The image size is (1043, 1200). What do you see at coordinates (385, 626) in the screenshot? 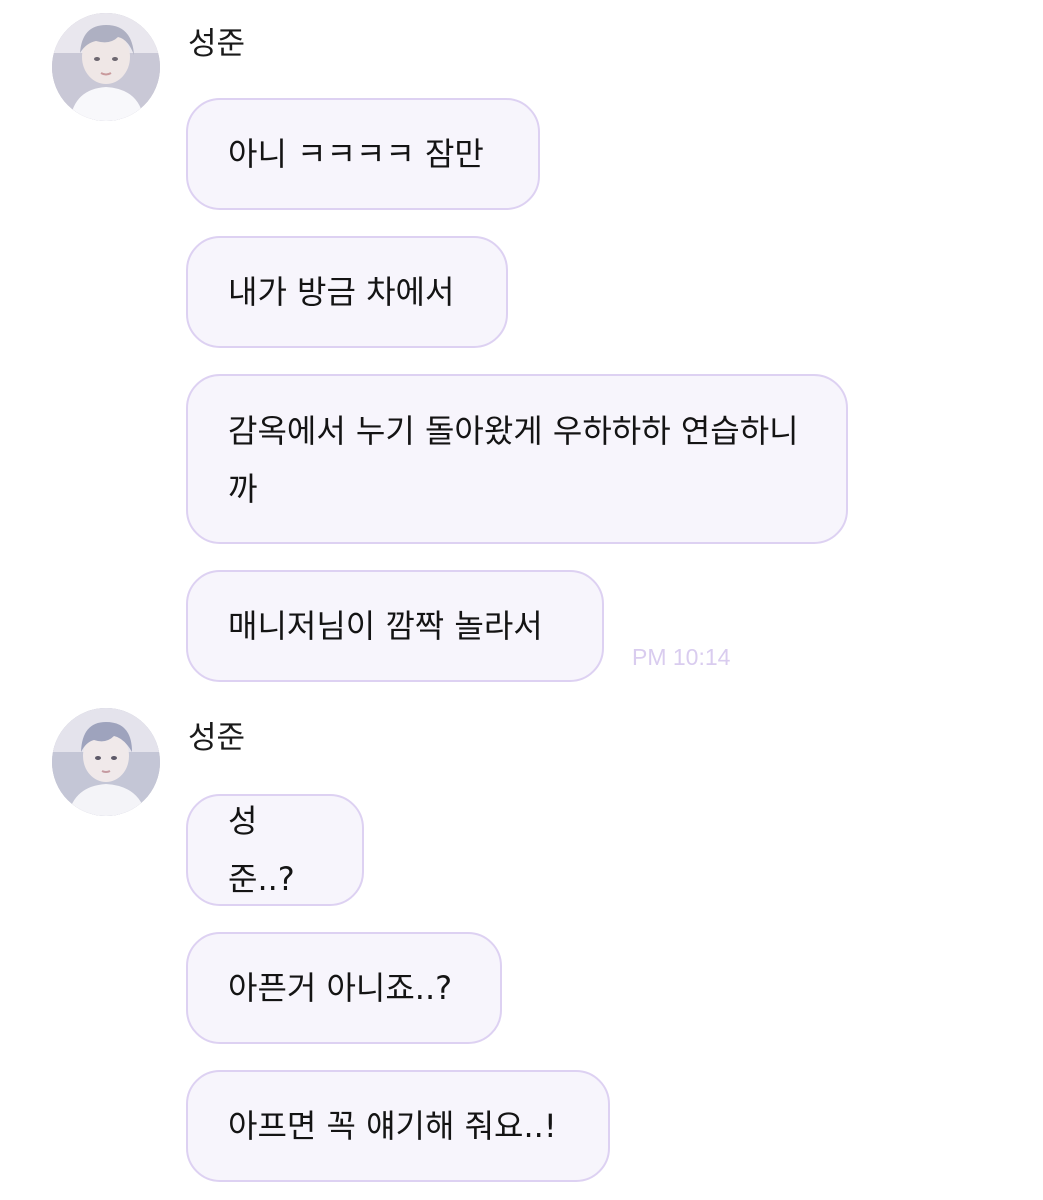
I see `message-text: 매니저님이 깜짝 놀라서` at bounding box center [385, 626].